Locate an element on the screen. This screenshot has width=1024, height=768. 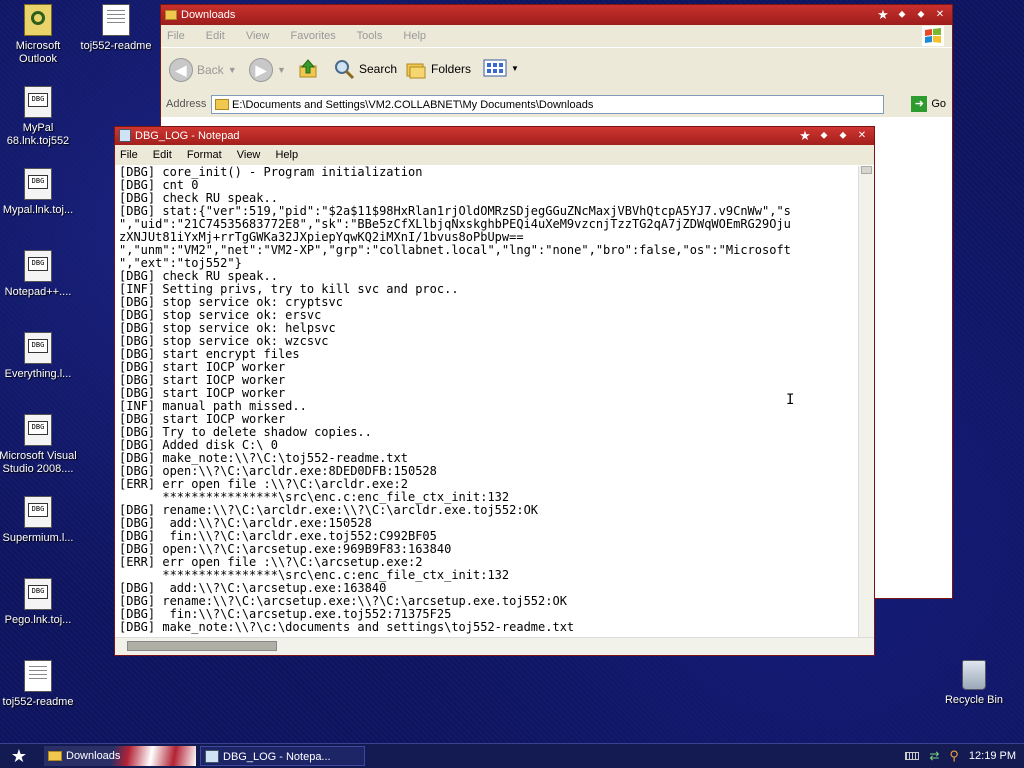
desktop-icon-recycle-bin: Recycle Bin is located at coordinates (974, 683).